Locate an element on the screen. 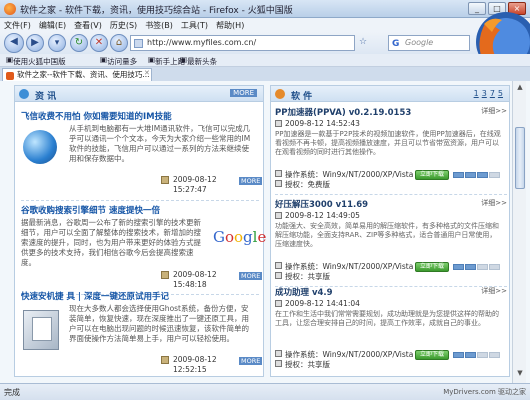 The width and height of the screenshot is (530, 400). menu-tools: 工具(T) is located at coordinates (194, 25).